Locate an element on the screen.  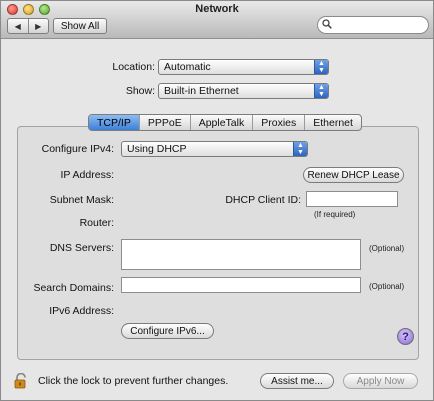
lock-icon is located at coordinates (21, 381).